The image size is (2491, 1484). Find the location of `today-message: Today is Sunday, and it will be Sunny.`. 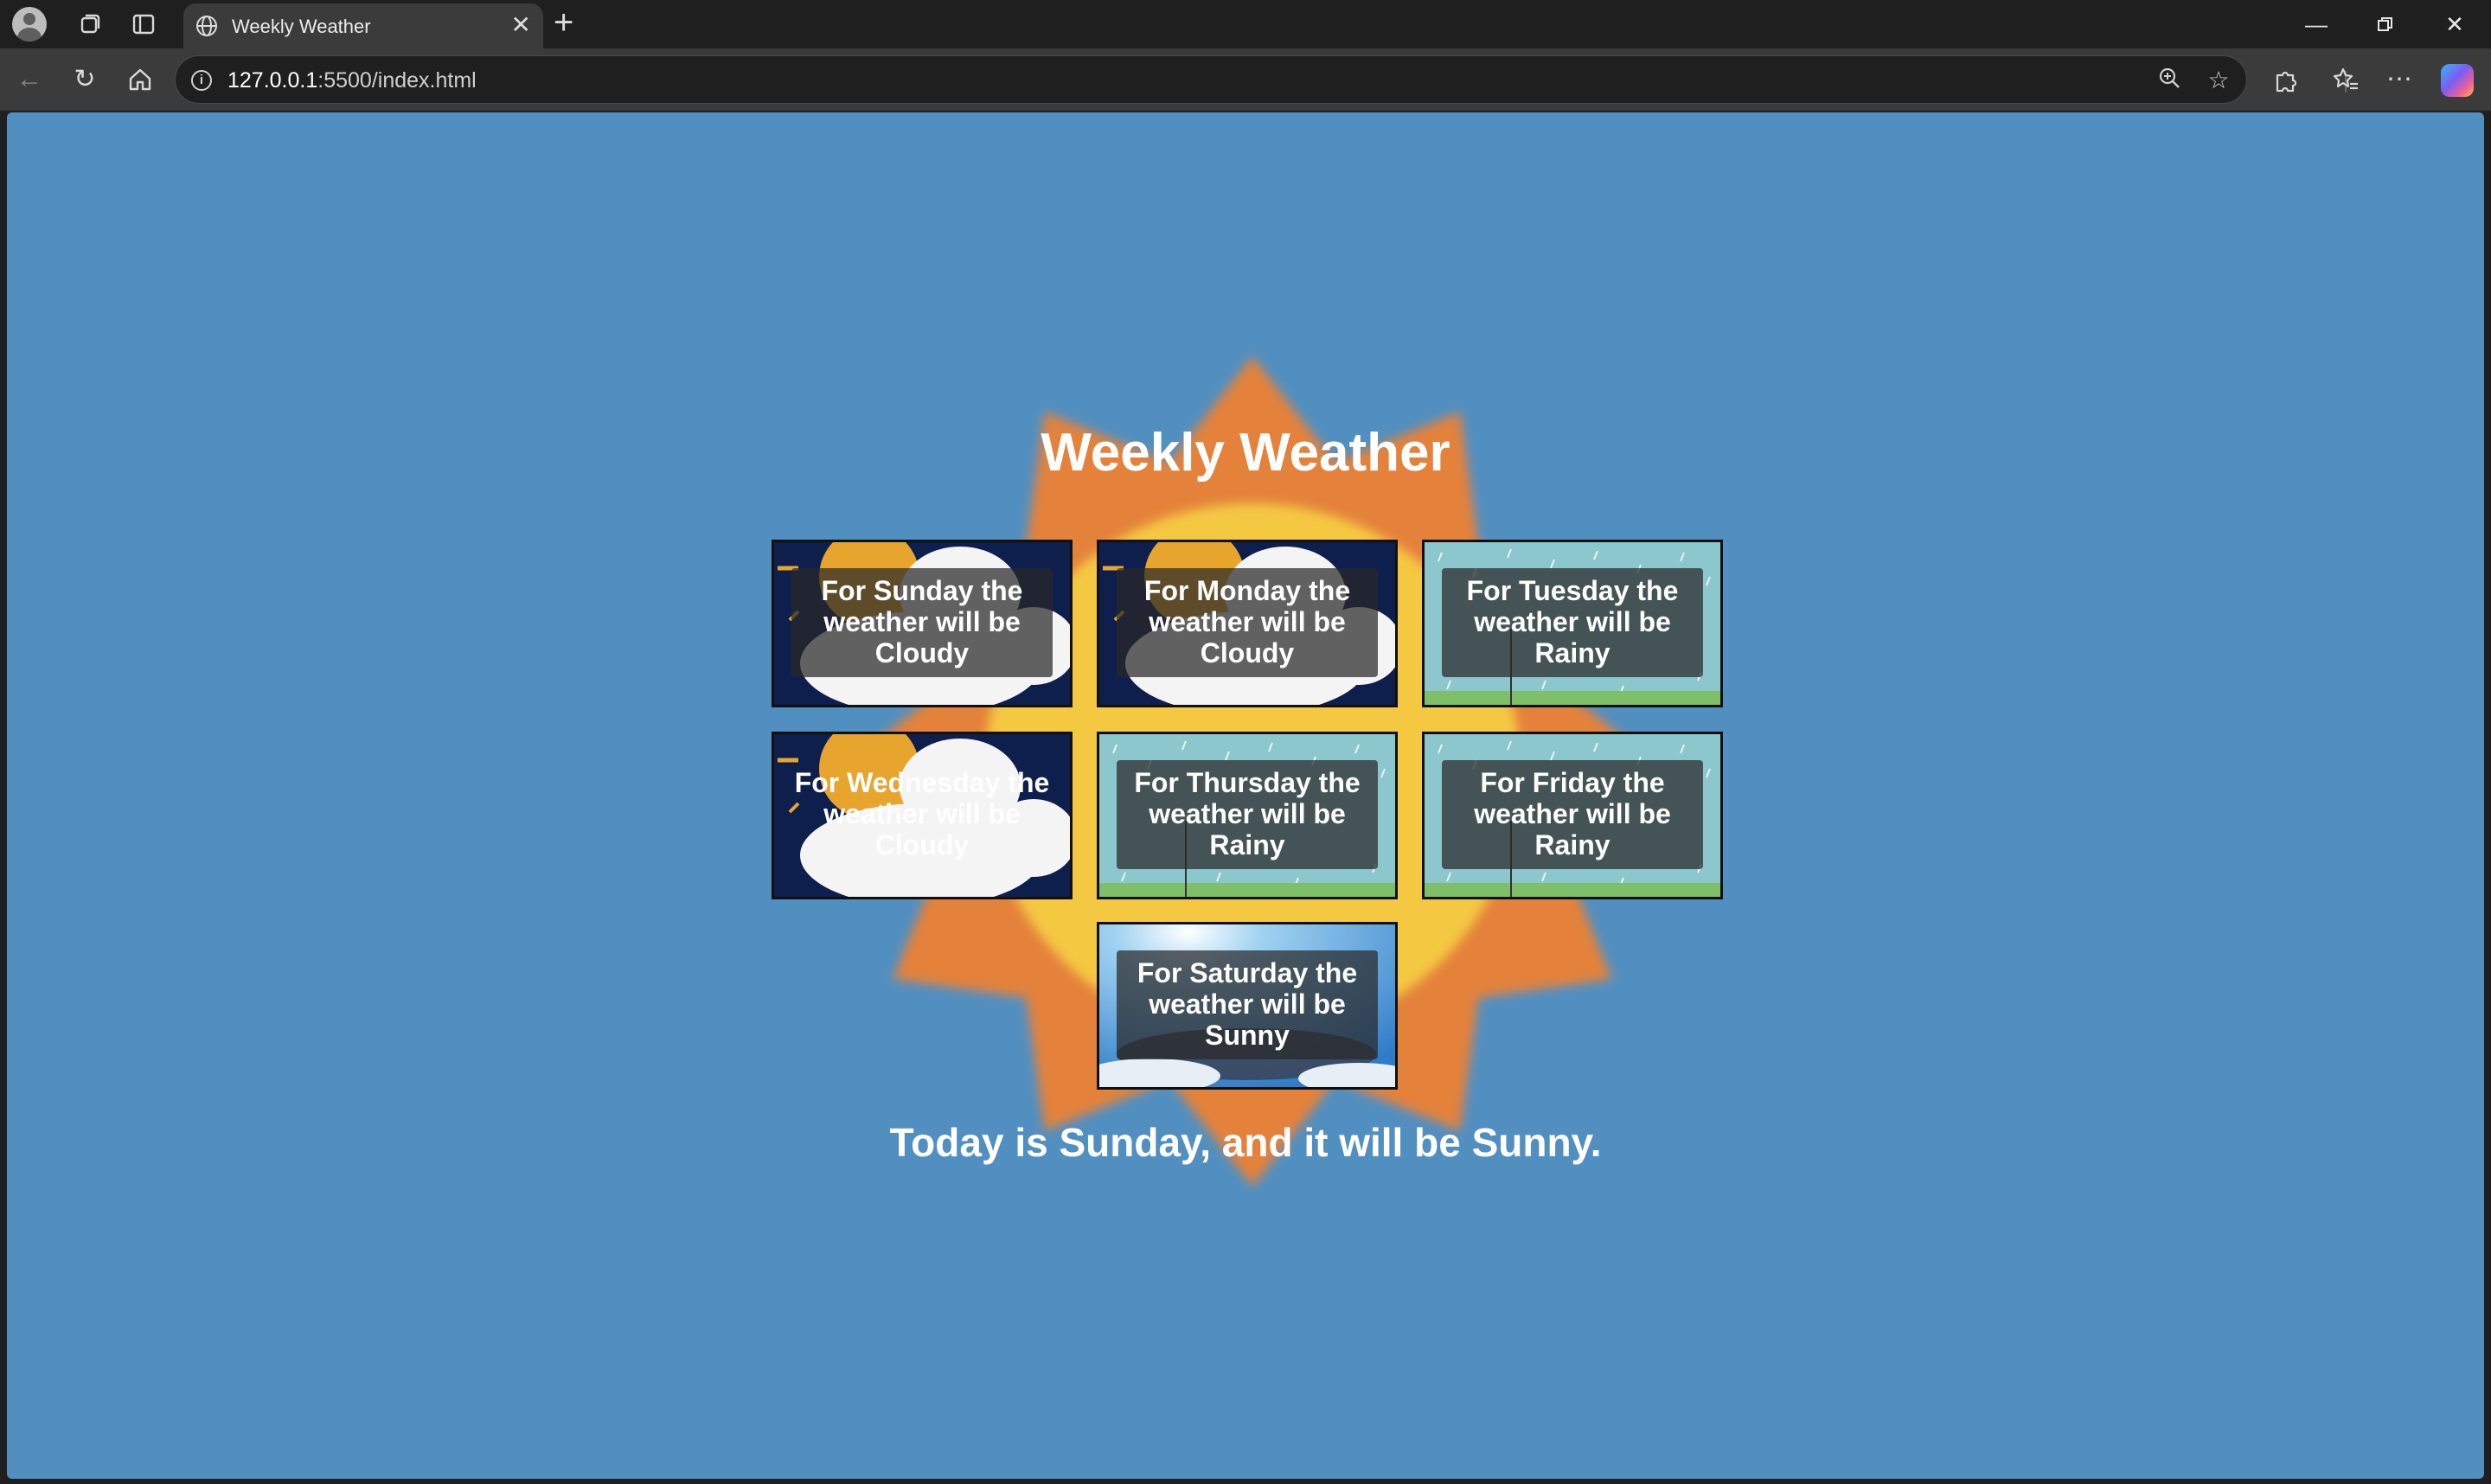

today-message: Today is Sunday, and it will be Sunny. is located at coordinates (1246, 1142).